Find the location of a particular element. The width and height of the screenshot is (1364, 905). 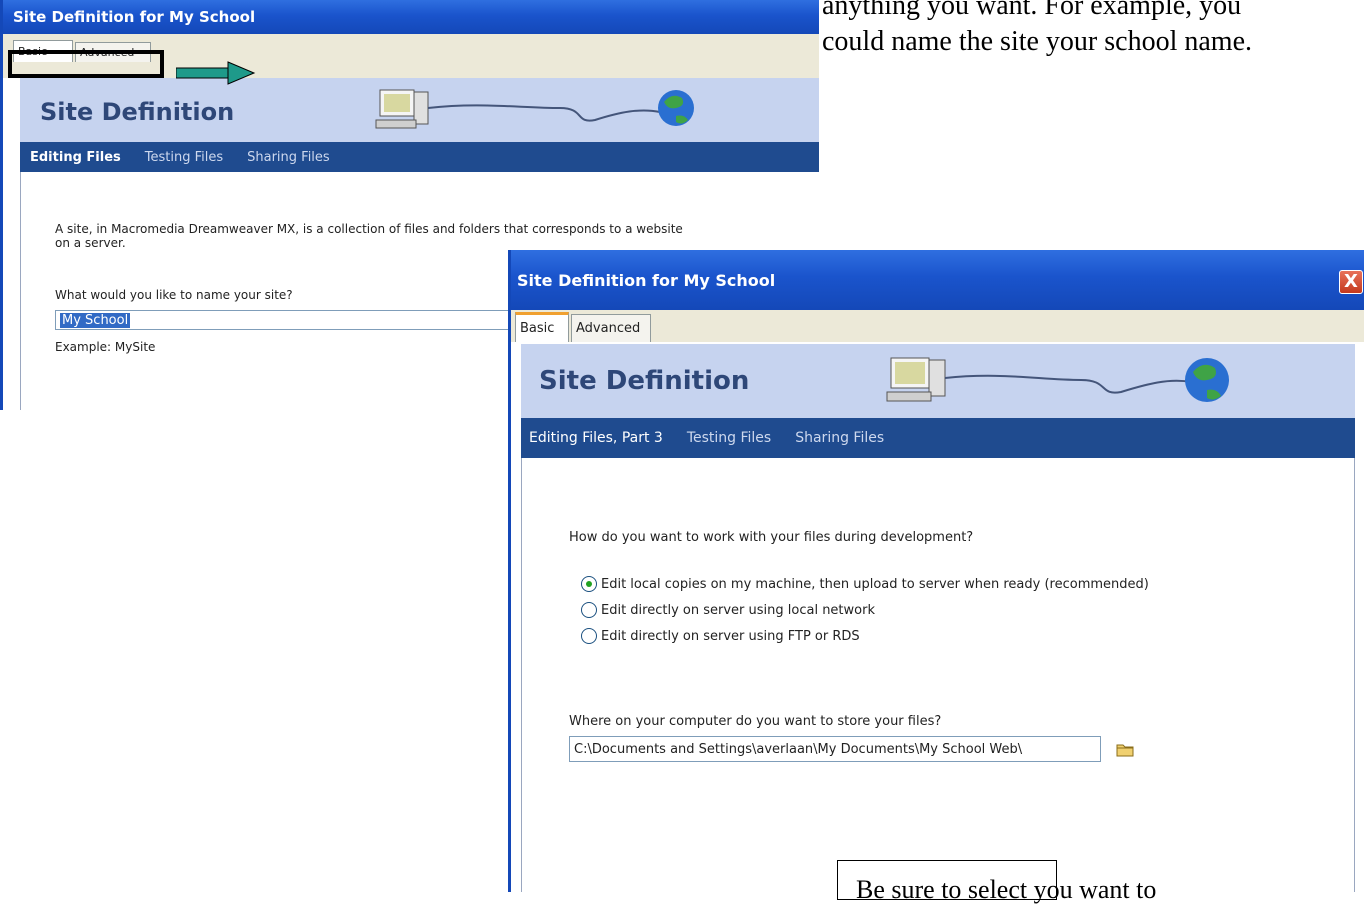

tab-basic-label: Basic is located at coordinates (537, 328).